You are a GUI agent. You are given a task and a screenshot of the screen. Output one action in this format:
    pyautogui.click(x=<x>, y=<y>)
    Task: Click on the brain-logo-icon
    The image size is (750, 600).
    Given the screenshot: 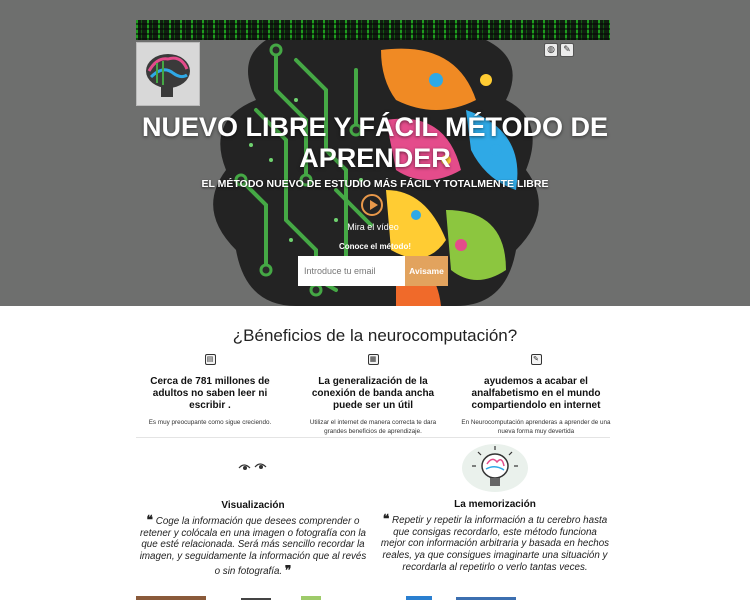 What is the action you would take?
    pyautogui.click(x=168, y=75)
    